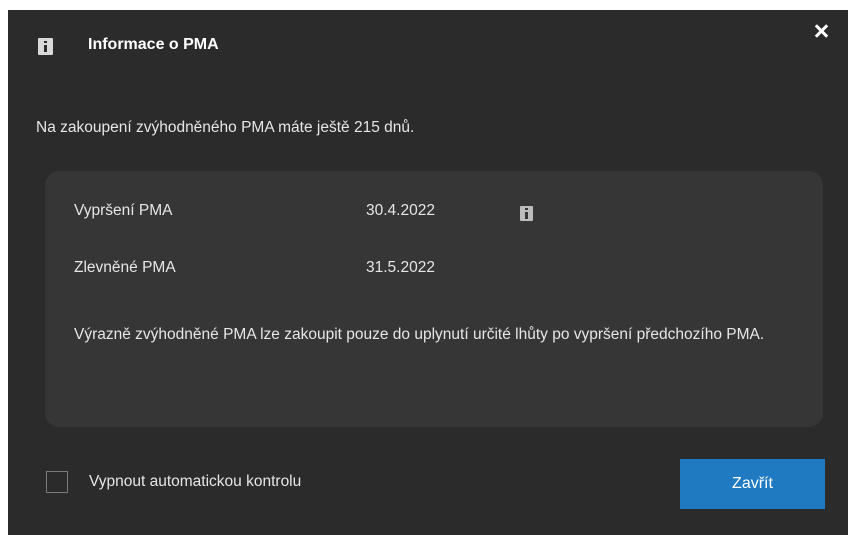 This screenshot has height=535, width=850. Describe the element at coordinates (428, 46) in the screenshot. I see `title-bar: Informace o PMA` at that location.